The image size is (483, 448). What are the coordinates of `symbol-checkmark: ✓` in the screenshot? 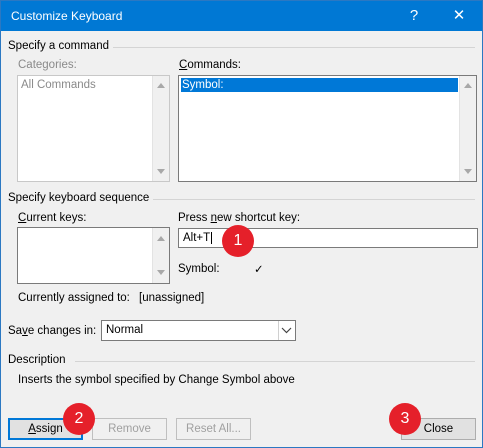 It's located at (259, 270).